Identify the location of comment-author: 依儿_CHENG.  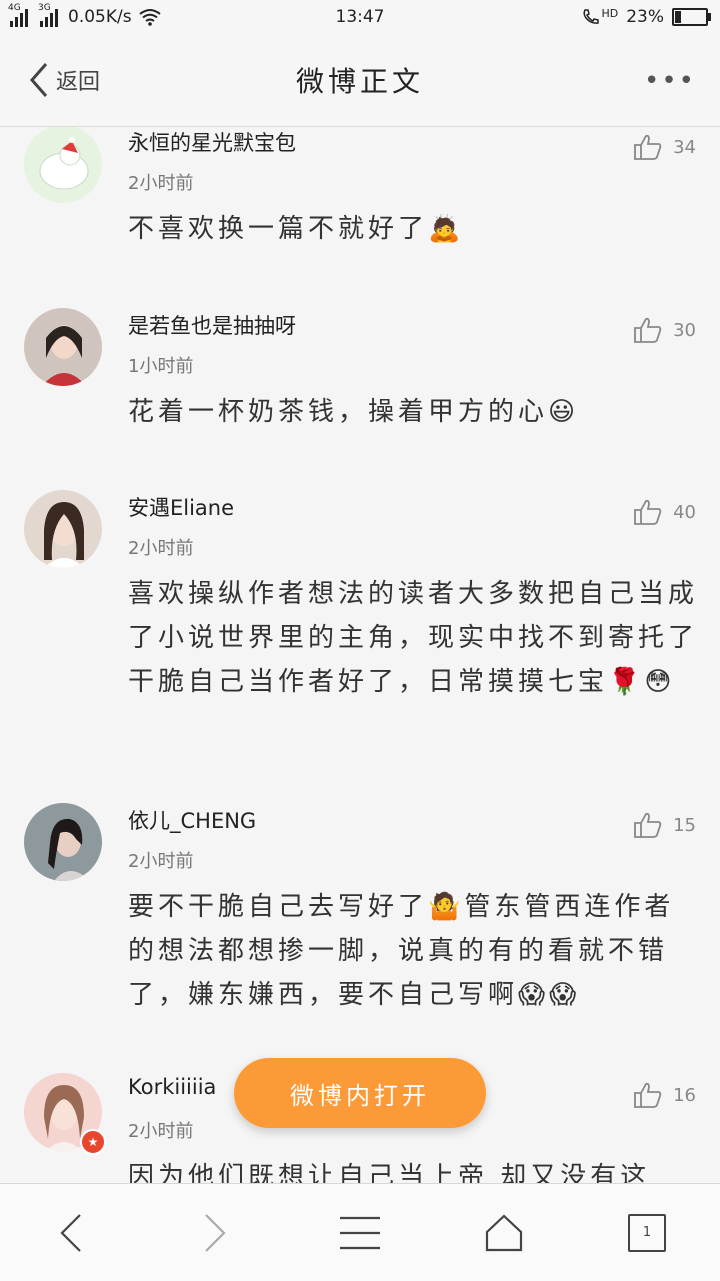
(192, 820).